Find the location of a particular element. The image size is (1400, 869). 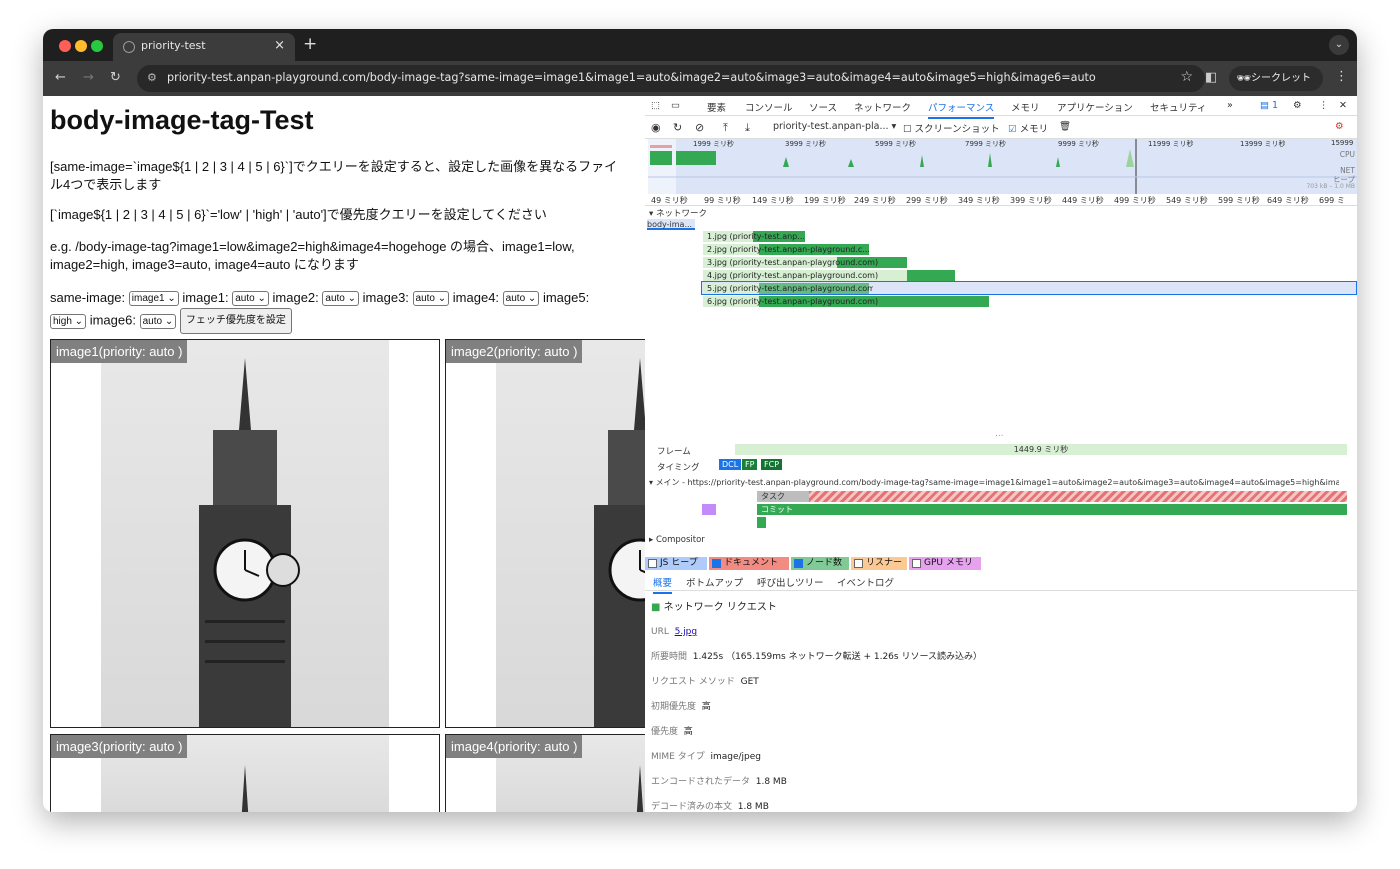

clear-icon: ⊘ is located at coordinates (699, 127).